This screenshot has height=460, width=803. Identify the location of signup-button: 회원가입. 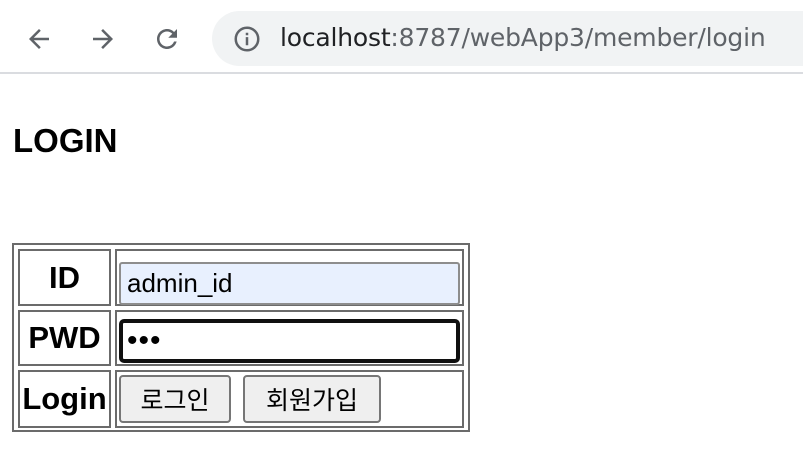
(312, 399).